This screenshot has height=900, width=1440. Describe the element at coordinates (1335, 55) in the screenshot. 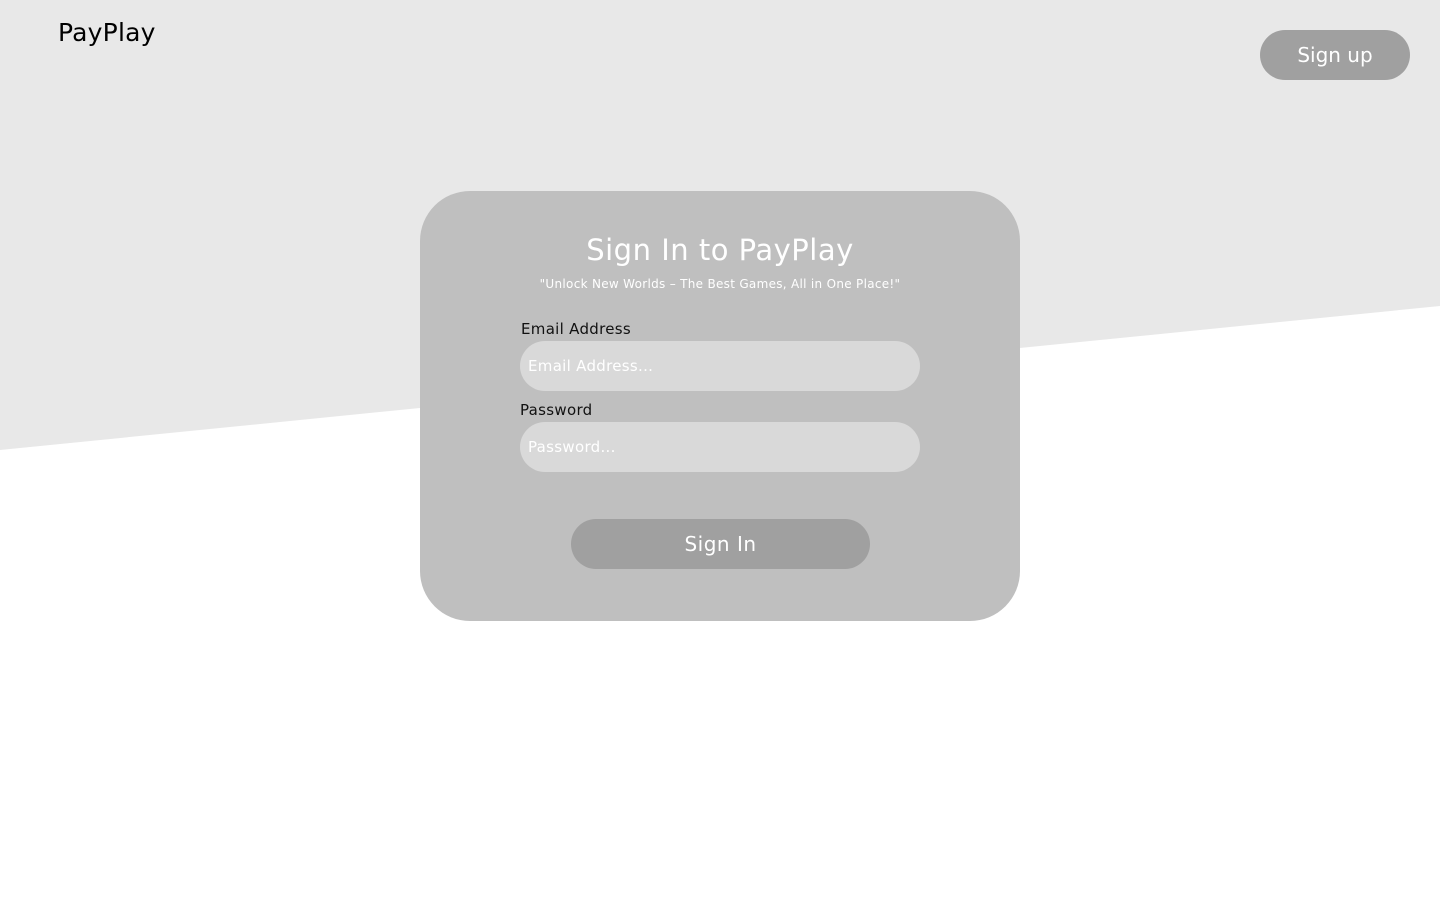

I see `sign-up-button: Sign up` at that location.